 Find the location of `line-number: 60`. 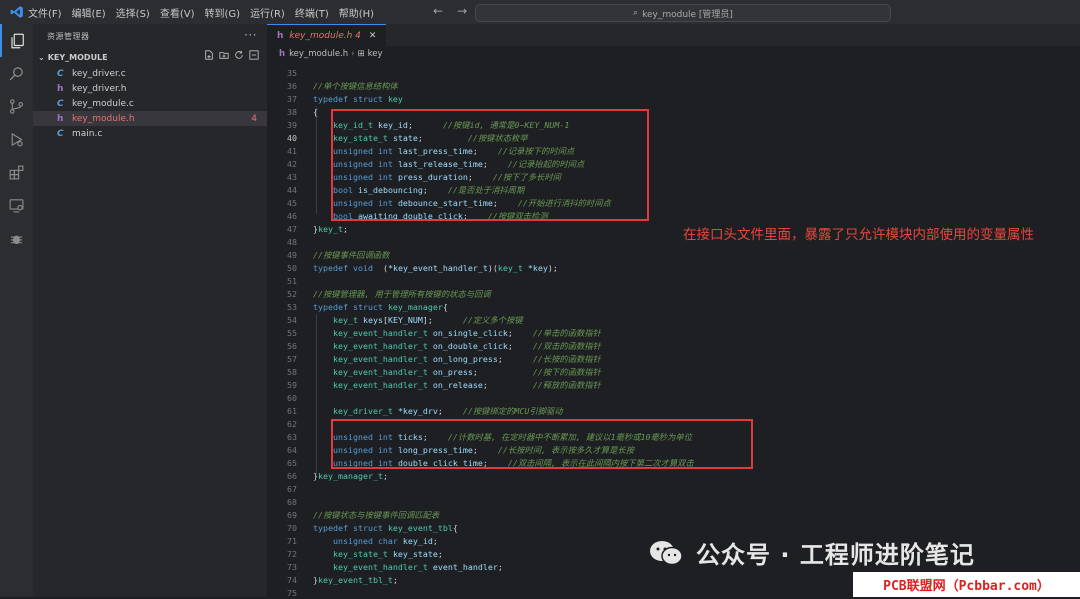

line-number: 60 is located at coordinates (292, 397).